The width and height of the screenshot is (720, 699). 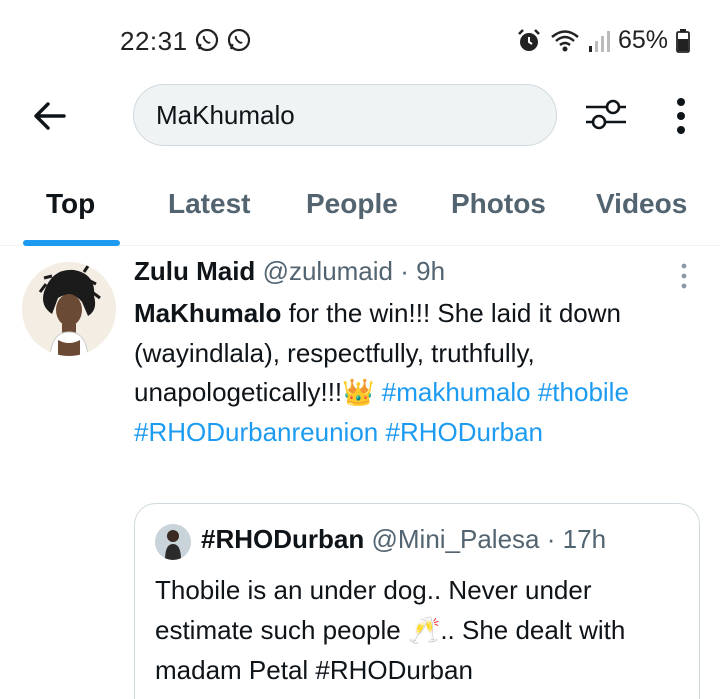 What do you see at coordinates (565, 40) in the screenshot?
I see `wifi-icon` at bounding box center [565, 40].